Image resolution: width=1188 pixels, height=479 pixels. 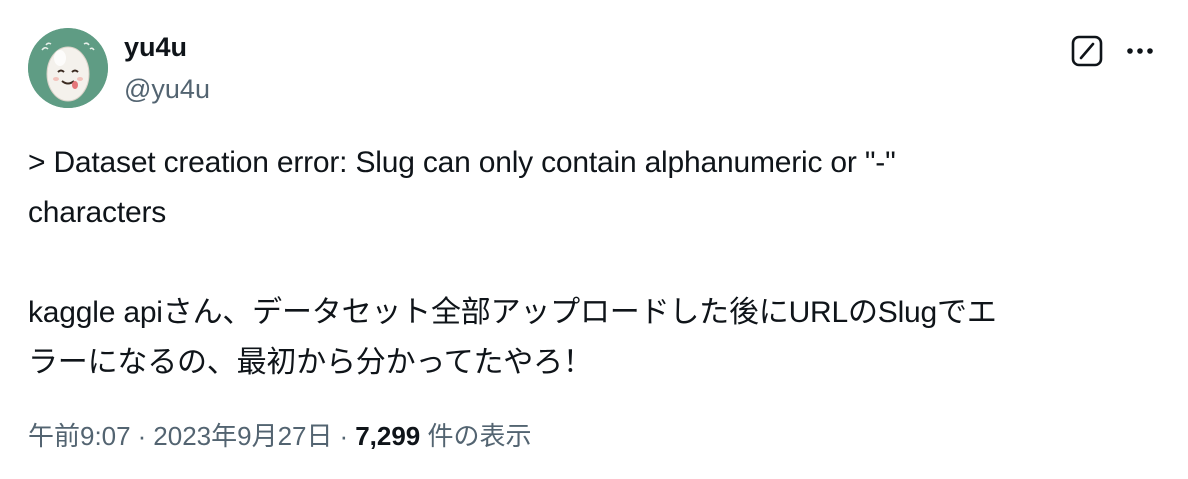 I want to click on views-count: 7,299, so click(x=388, y=436).